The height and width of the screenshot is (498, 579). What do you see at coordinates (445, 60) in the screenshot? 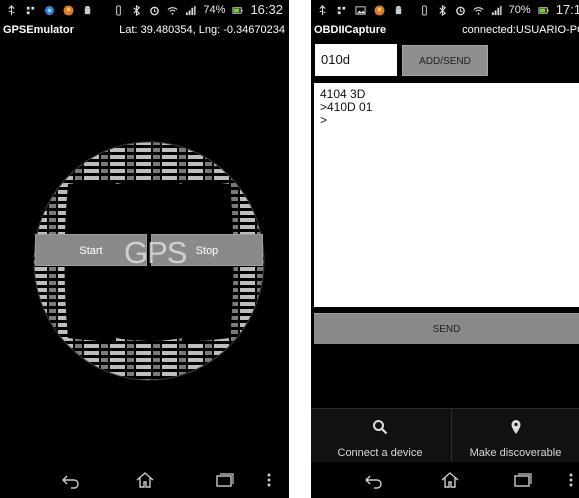
I see `add-send-button: ADD/SEND` at bounding box center [445, 60].